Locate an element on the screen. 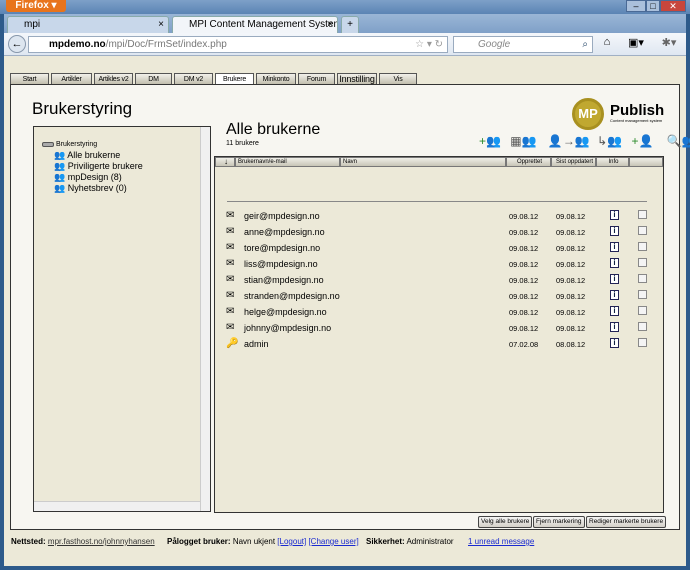 This screenshot has height=570, width=690. header-created: Opprettet is located at coordinates (528, 162).